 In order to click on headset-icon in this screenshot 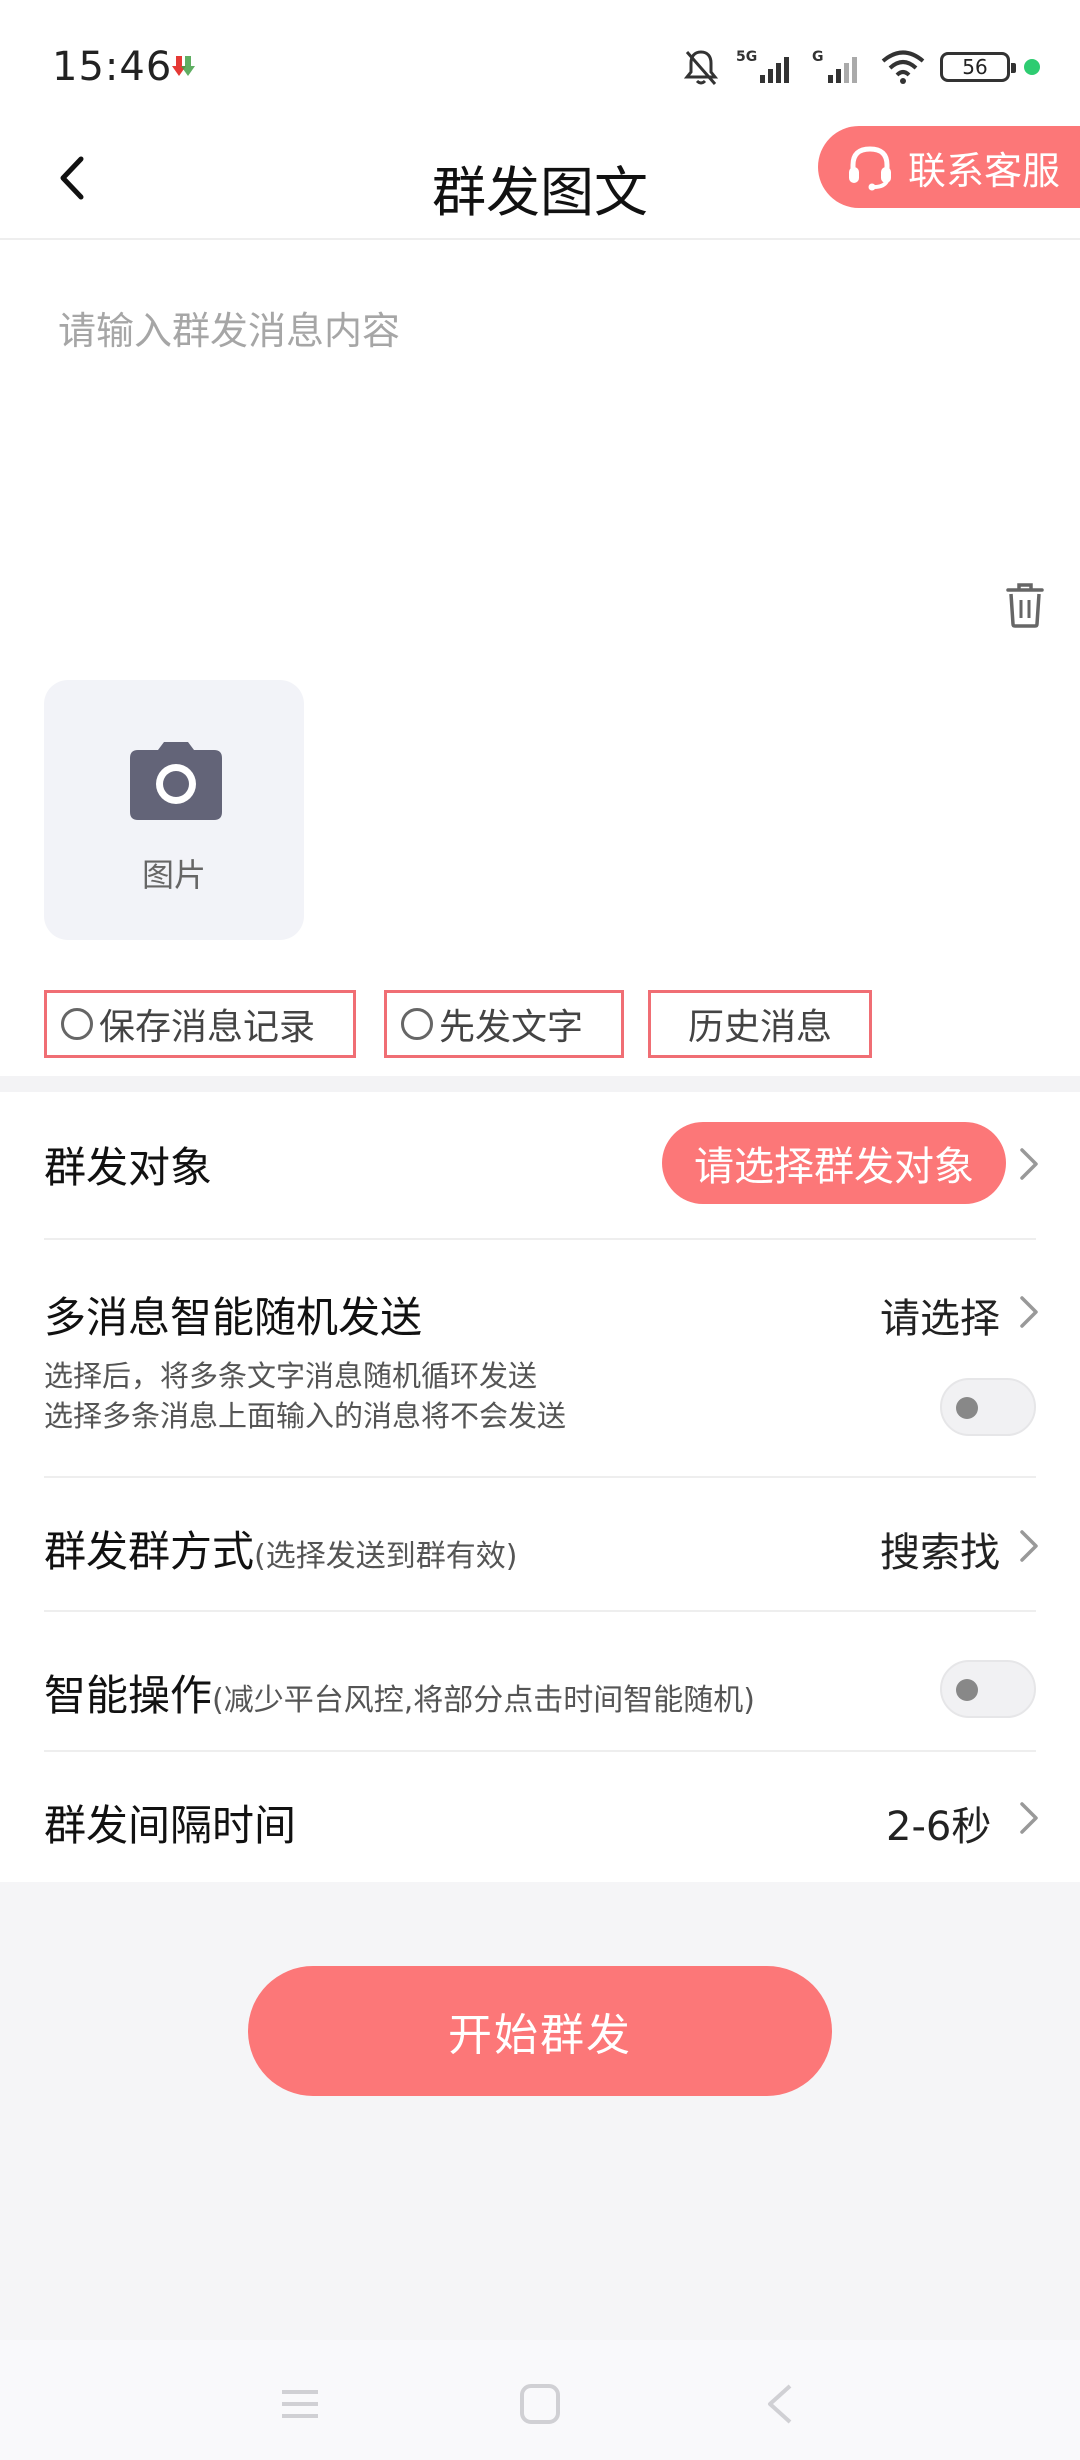, I will do `click(870, 168)`.